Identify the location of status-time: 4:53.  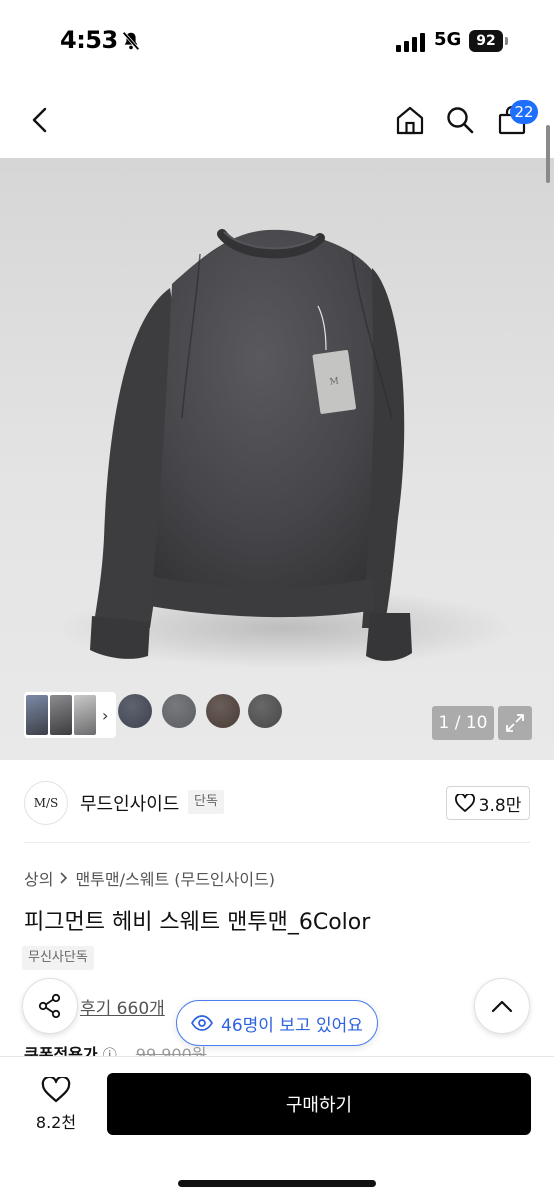
(89, 40).